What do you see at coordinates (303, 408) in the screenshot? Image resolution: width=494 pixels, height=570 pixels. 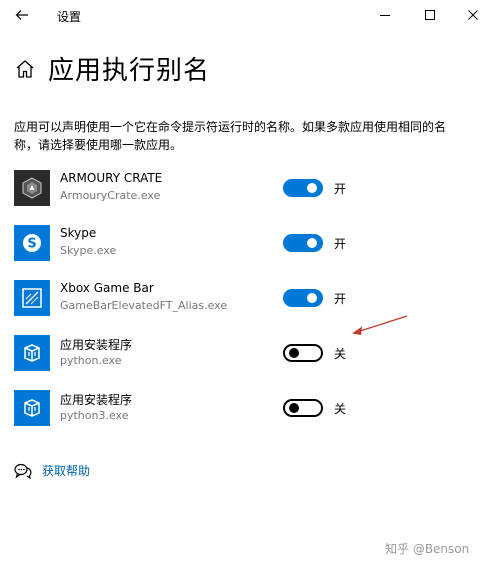 I see `alias-toggle-python3` at bounding box center [303, 408].